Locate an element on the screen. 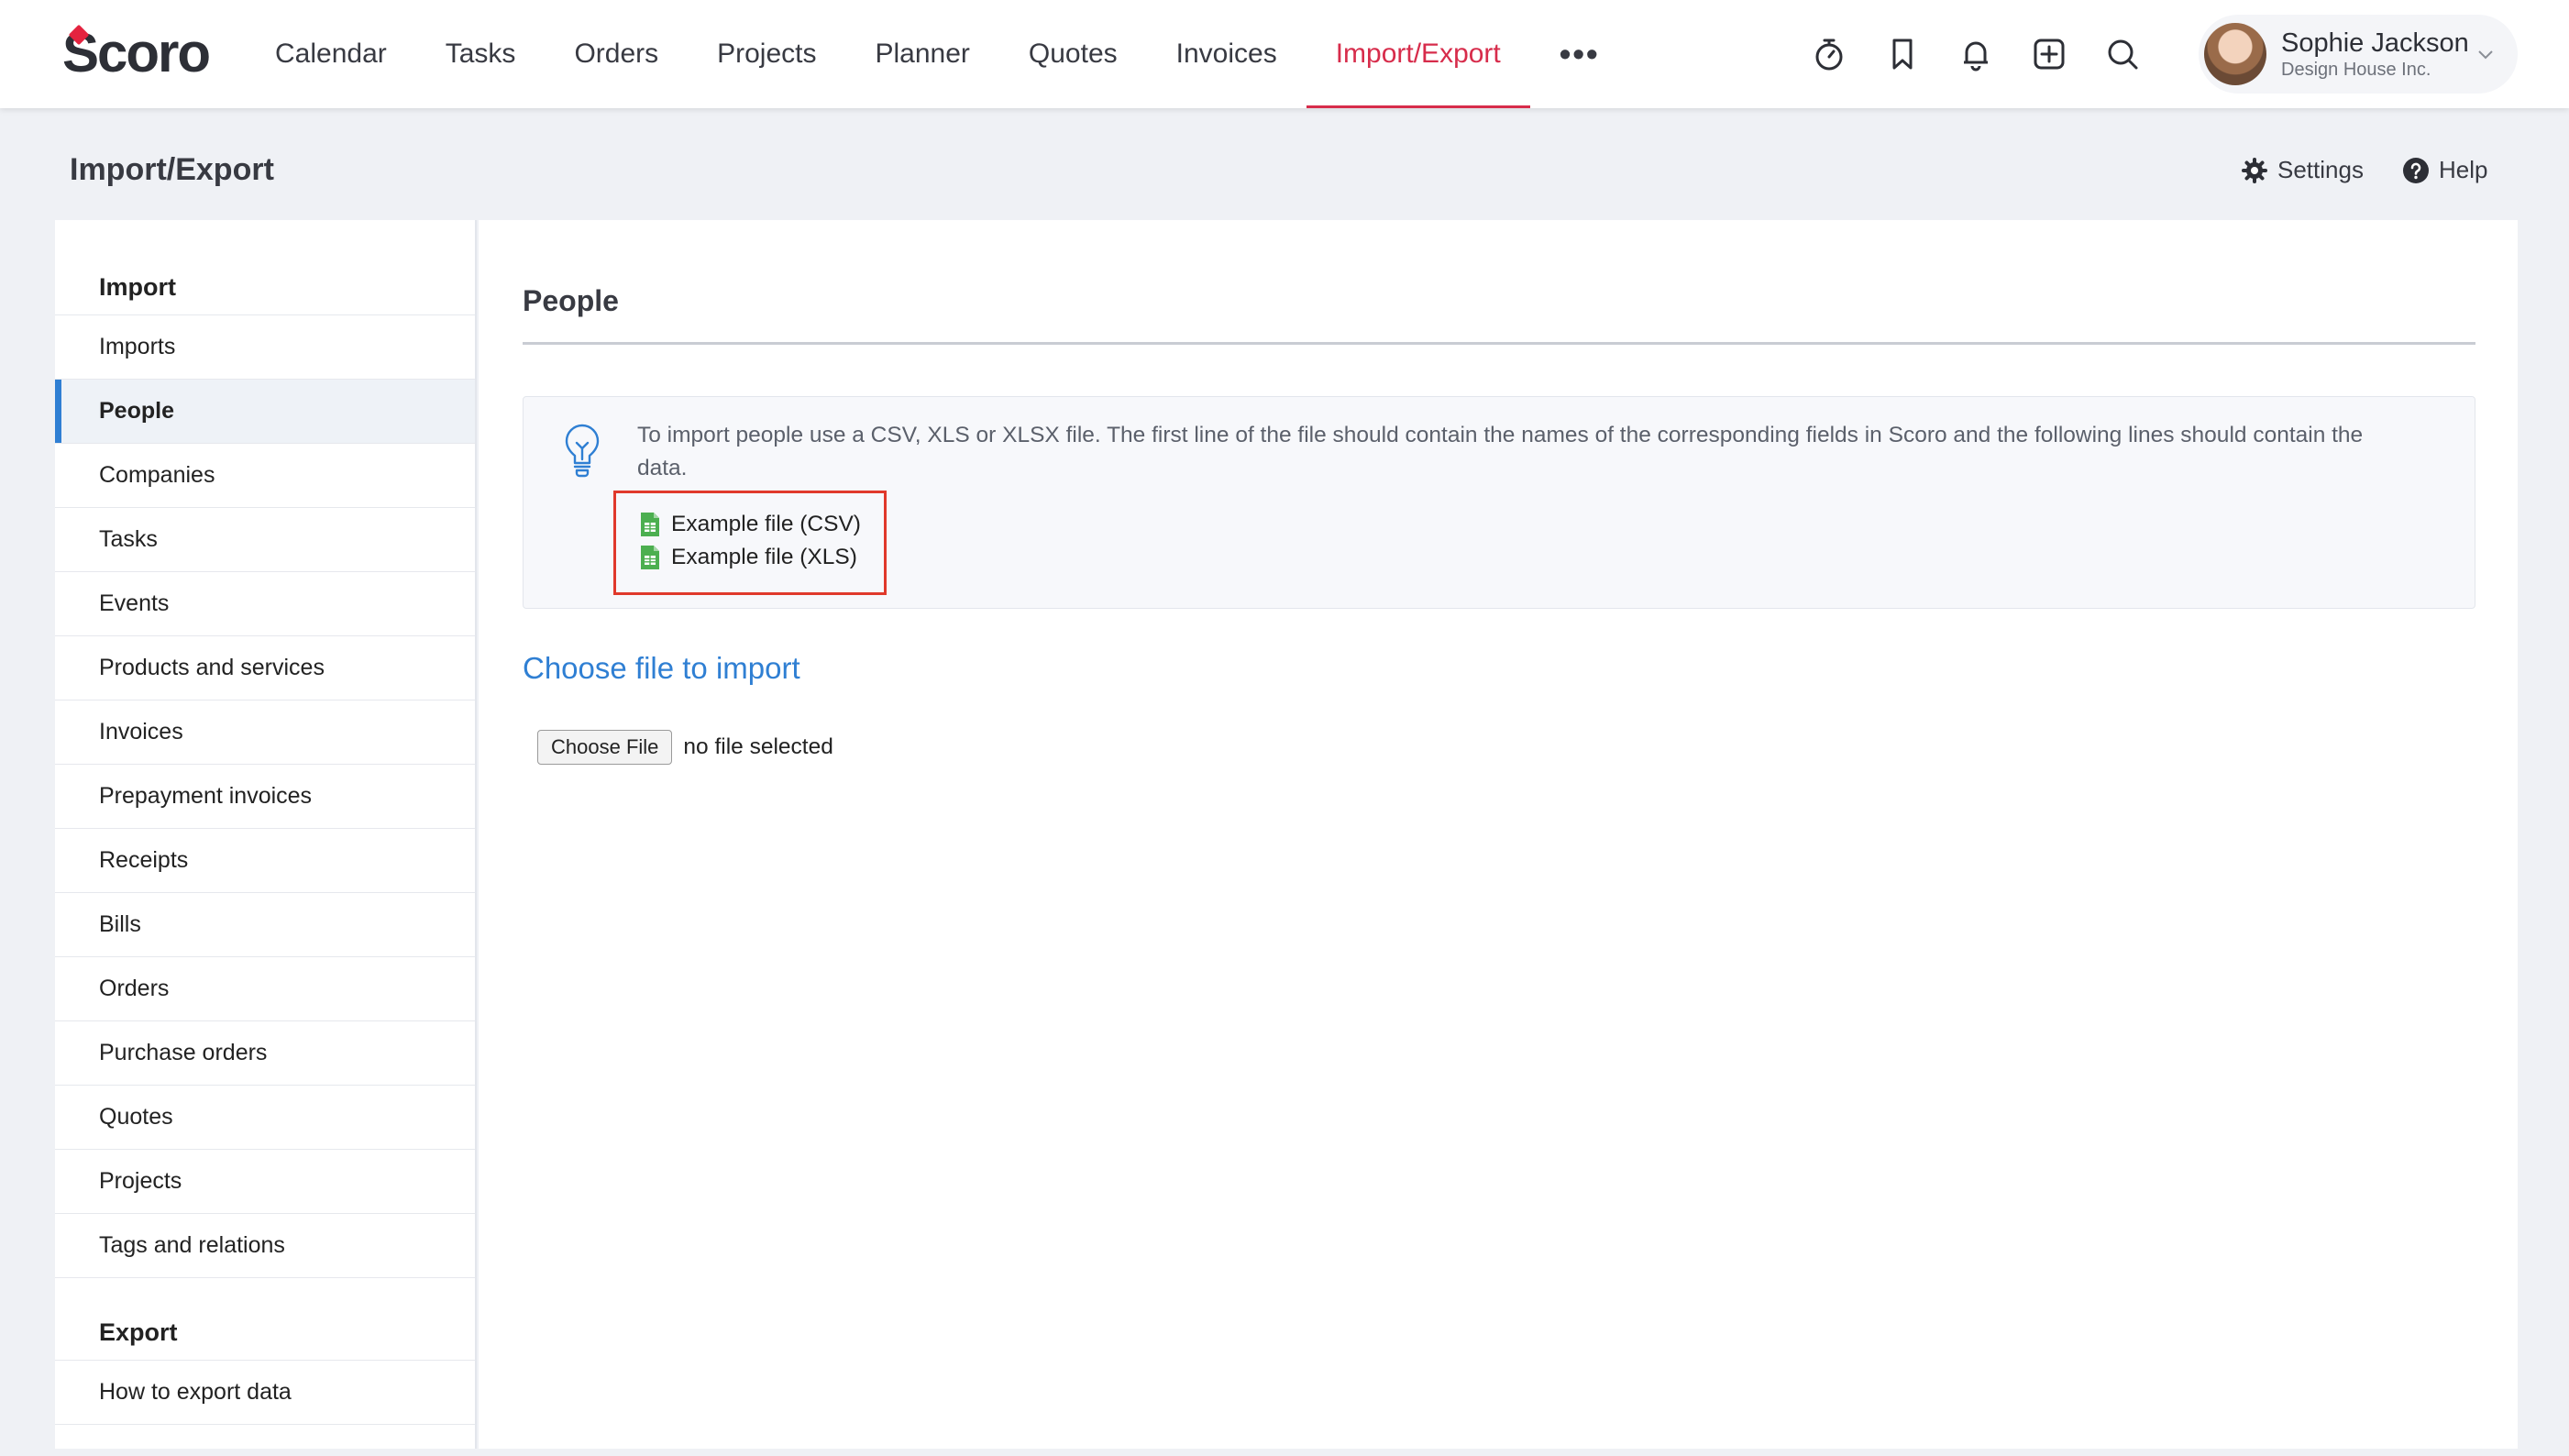  settings-label: Settings is located at coordinates (2320, 169).